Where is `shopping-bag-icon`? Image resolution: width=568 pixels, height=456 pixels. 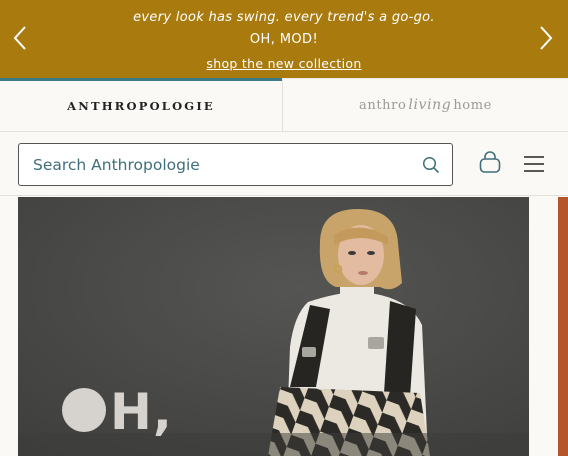 shopping-bag-icon is located at coordinates (490, 163).